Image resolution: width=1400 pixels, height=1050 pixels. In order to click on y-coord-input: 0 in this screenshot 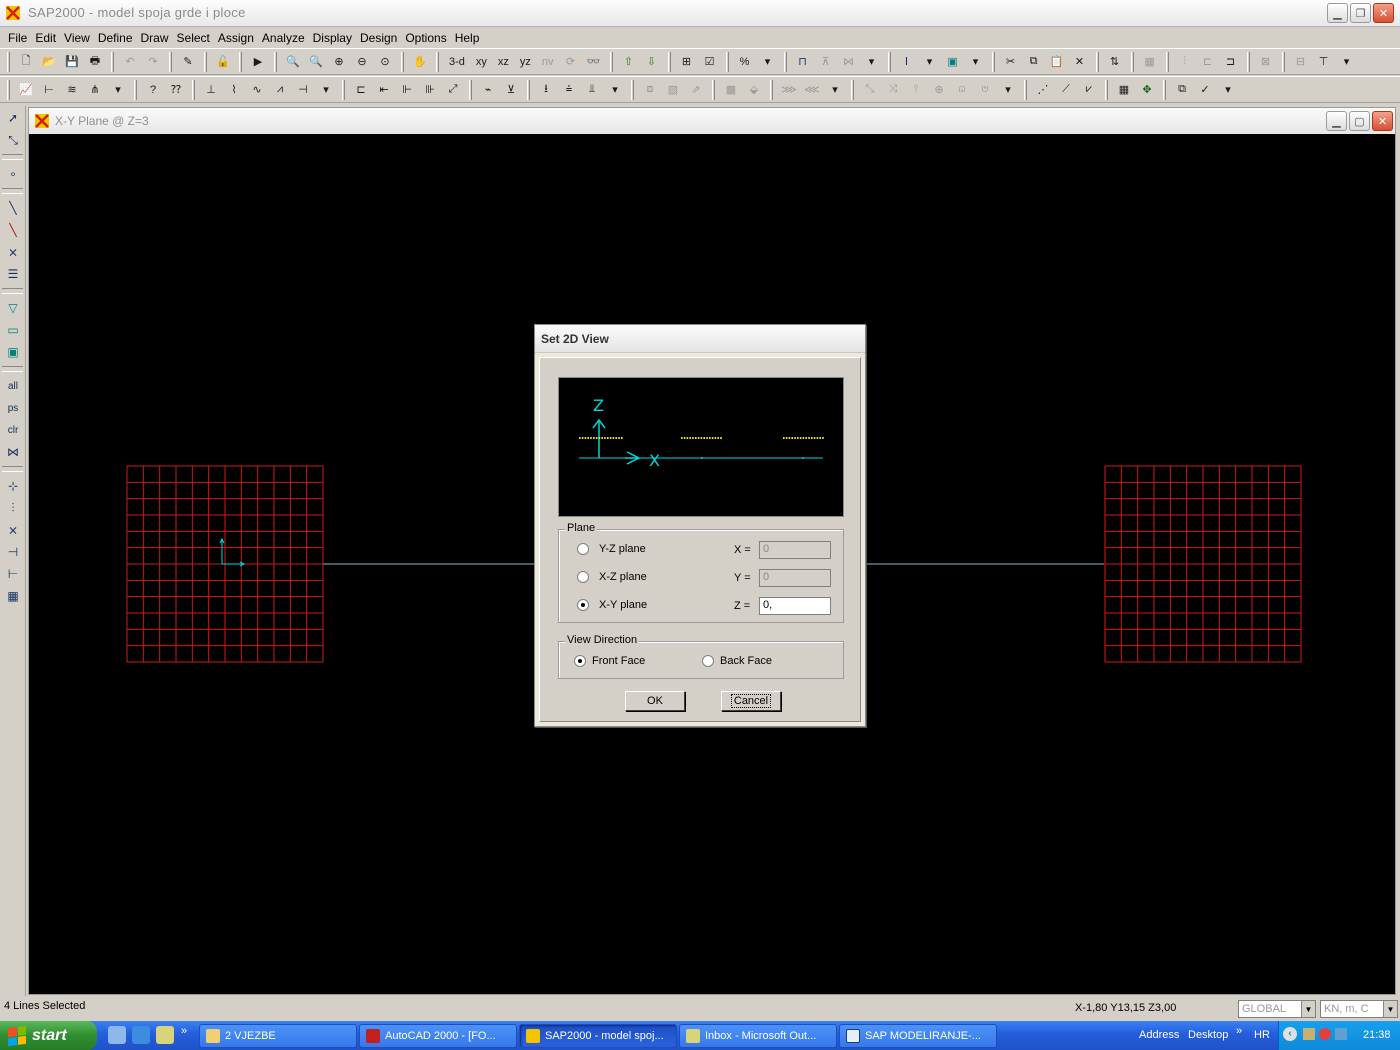, I will do `click(795, 578)`.